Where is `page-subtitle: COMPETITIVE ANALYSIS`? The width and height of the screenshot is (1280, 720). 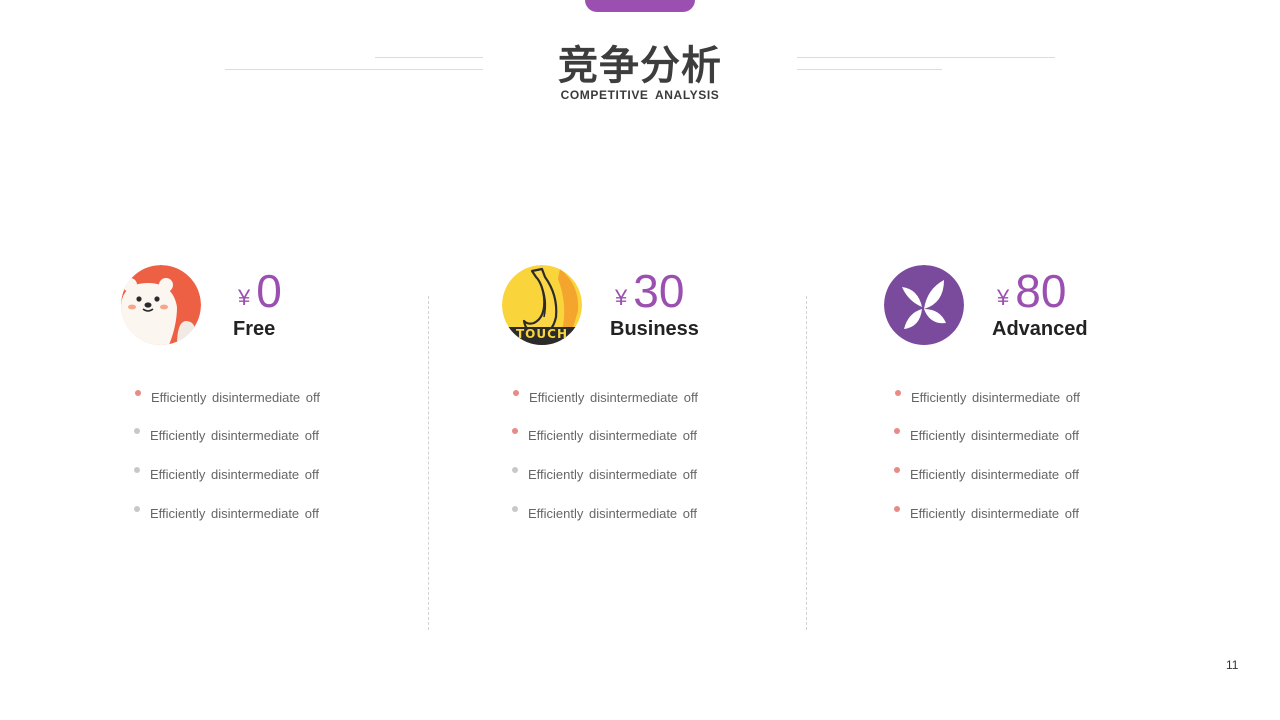
page-subtitle: COMPETITIVE ANALYSIS is located at coordinates (640, 95).